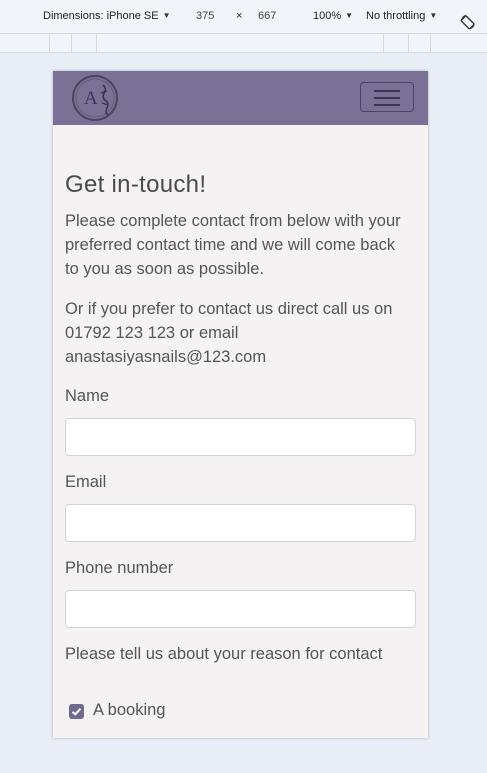 This screenshot has width=487, height=773. Describe the element at coordinates (239, 16) in the screenshot. I see `dimension-times-symbol: ×` at that location.